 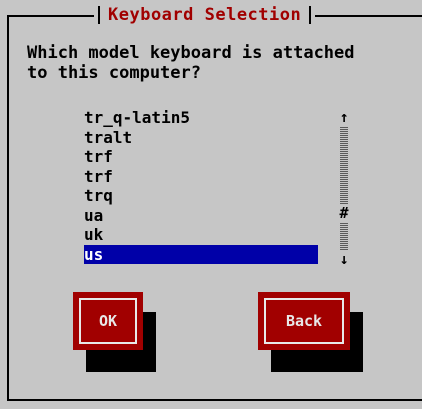 I want to click on keyboard-list-item: uk, so click(x=201, y=235).